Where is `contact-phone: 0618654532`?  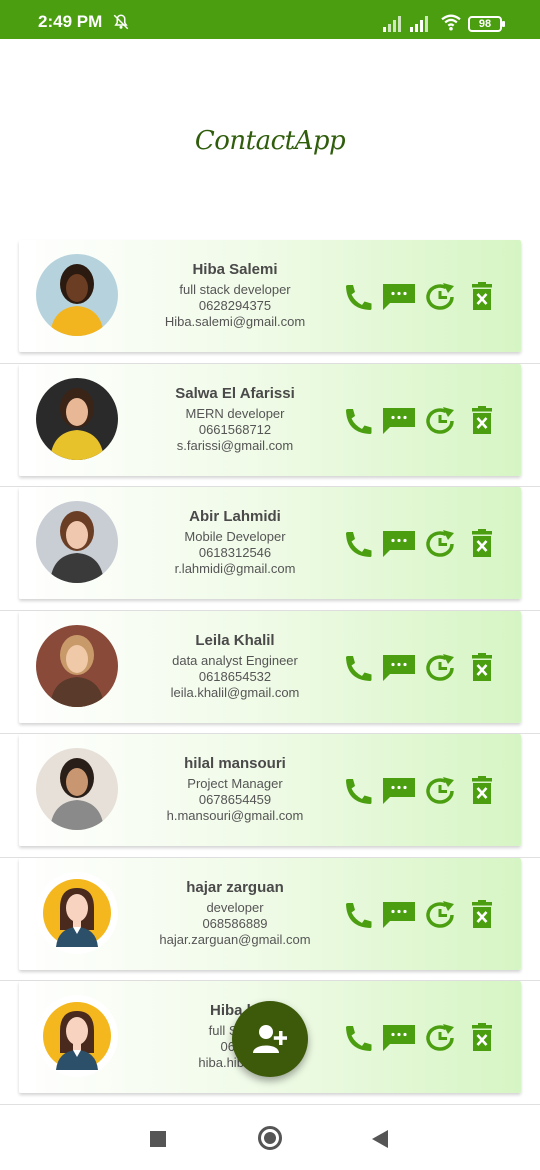
contact-phone: 0618654532 is located at coordinates (235, 676).